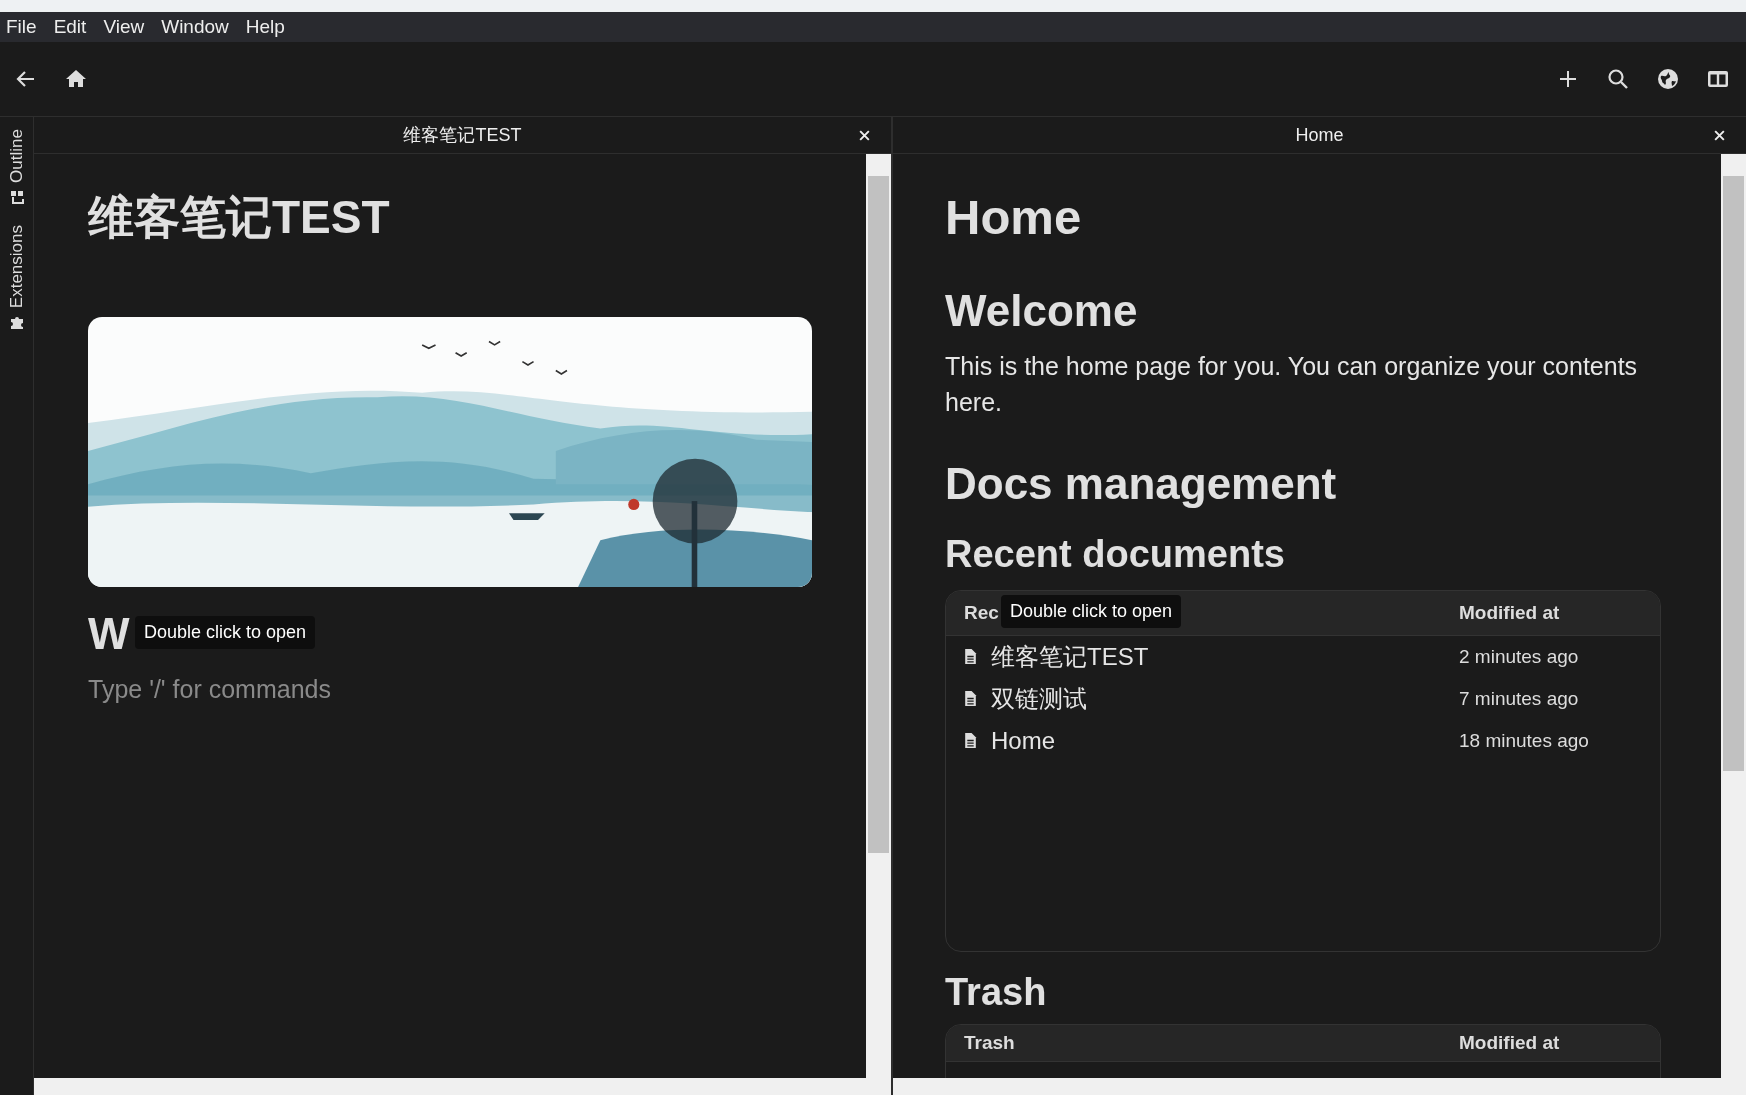  I want to click on menu-item: Help, so click(268, 27).